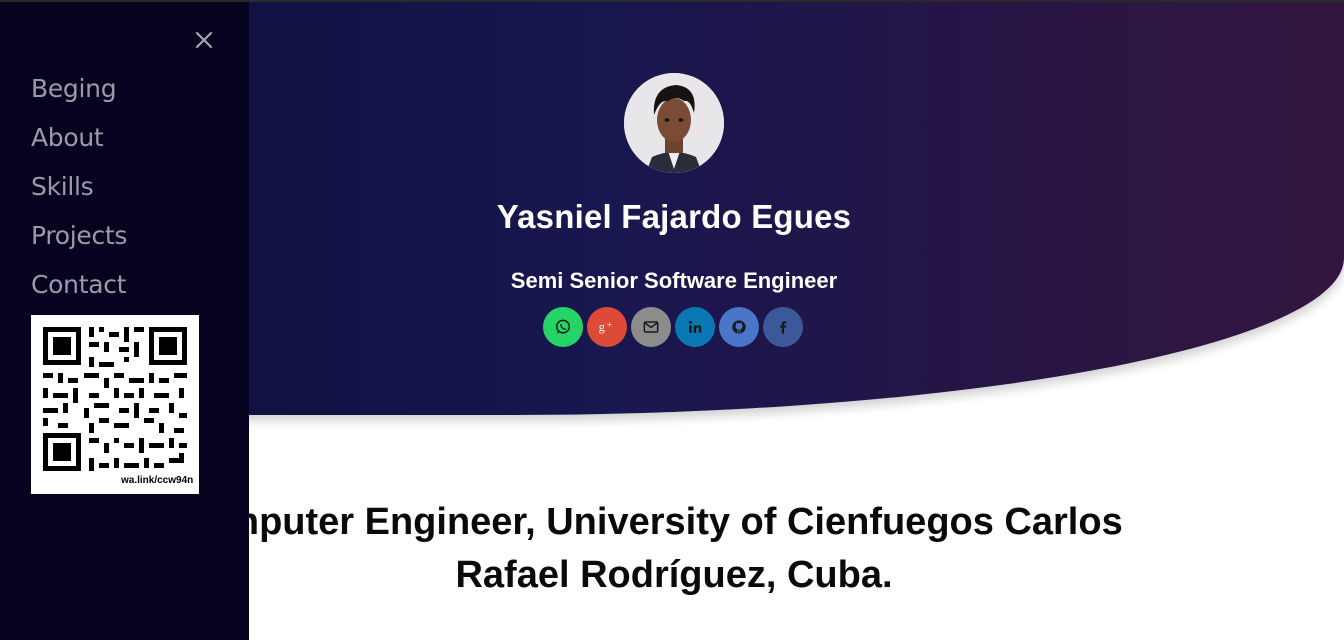 This screenshot has width=1344, height=640. Describe the element at coordinates (79, 245) in the screenshot. I see `nav-item-projects: Projects` at that location.